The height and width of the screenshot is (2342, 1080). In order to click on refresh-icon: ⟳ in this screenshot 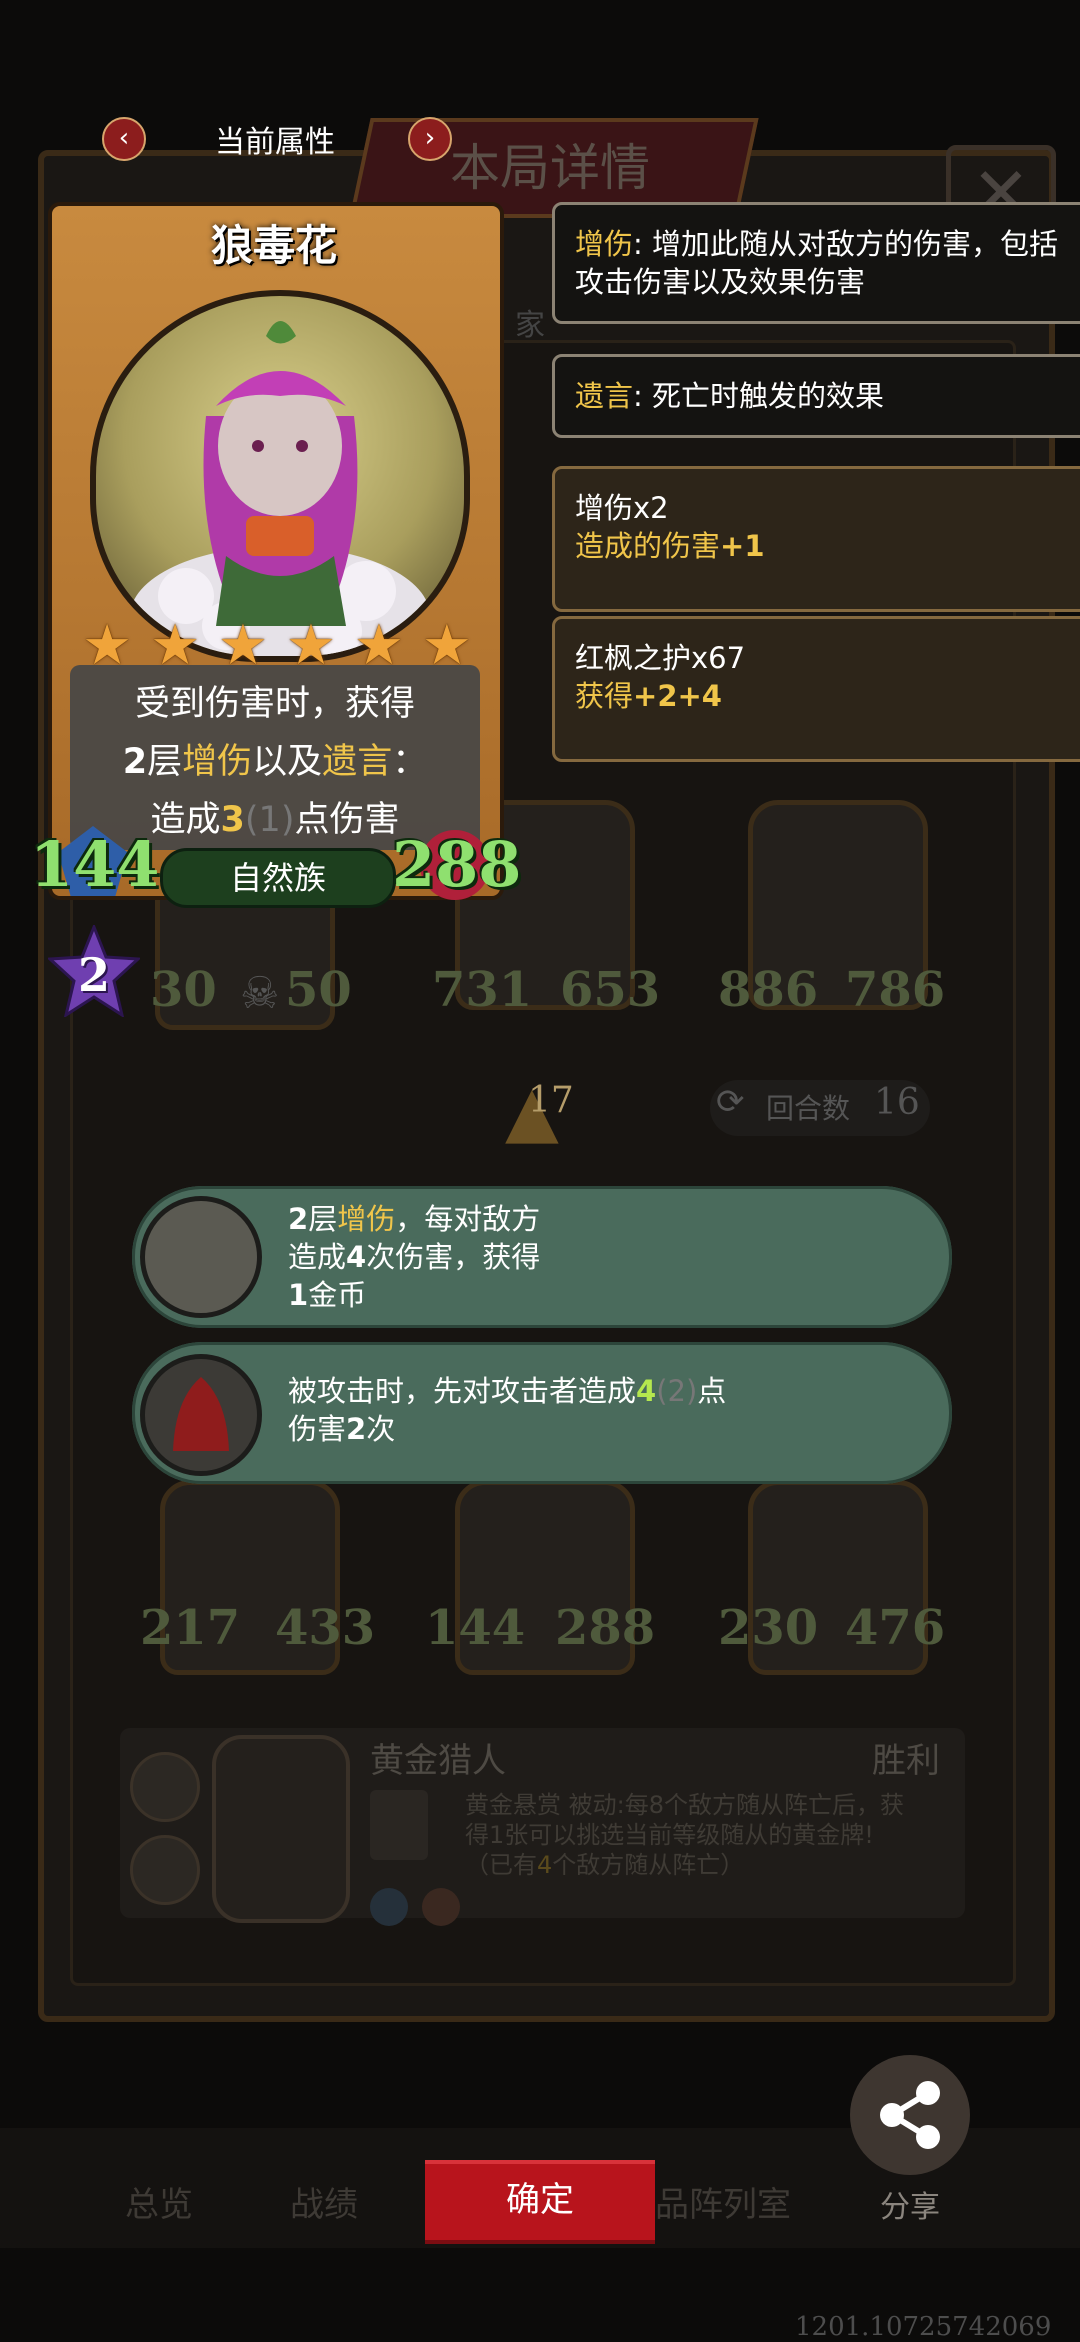, I will do `click(730, 1102)`.